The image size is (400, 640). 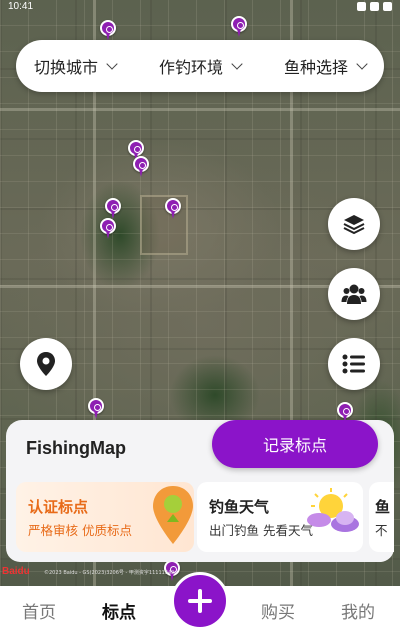 I want to click on add-button, so click(x=200, y=601).